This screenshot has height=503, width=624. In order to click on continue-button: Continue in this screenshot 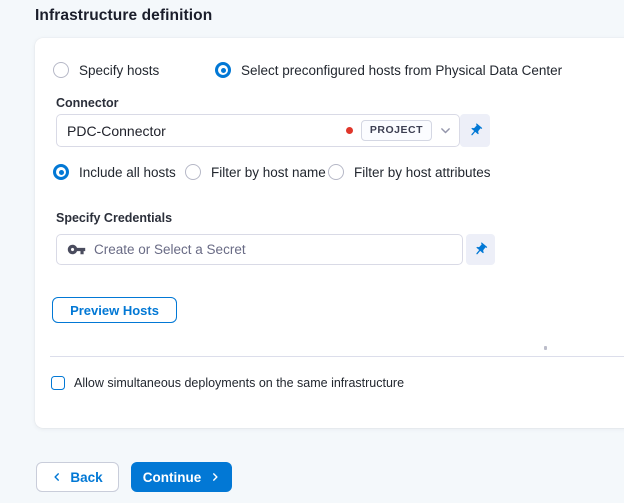, I will do `click(181, 477)`.